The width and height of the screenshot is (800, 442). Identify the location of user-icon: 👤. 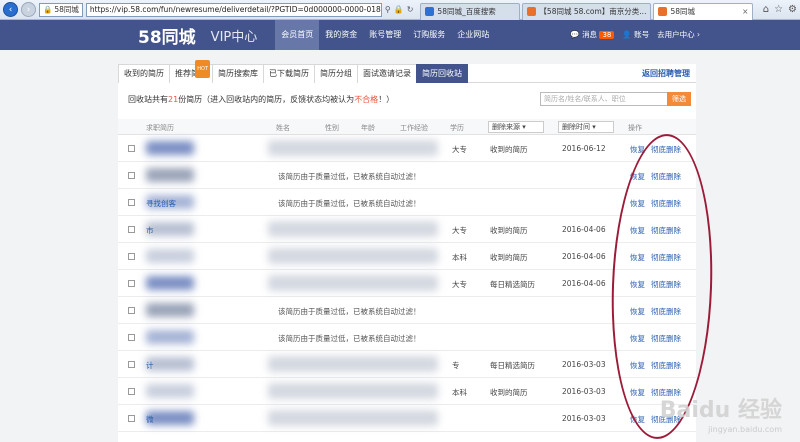
(627, 34).